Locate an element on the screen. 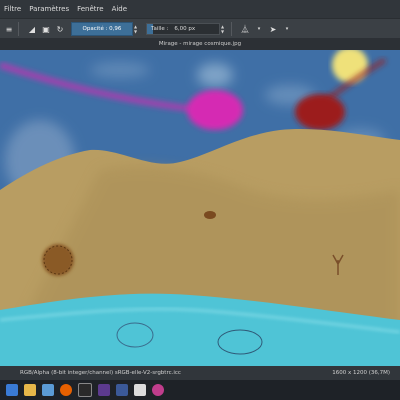  opacity-slider: Opacité : 0,96 is located at coordinates (102, 29).